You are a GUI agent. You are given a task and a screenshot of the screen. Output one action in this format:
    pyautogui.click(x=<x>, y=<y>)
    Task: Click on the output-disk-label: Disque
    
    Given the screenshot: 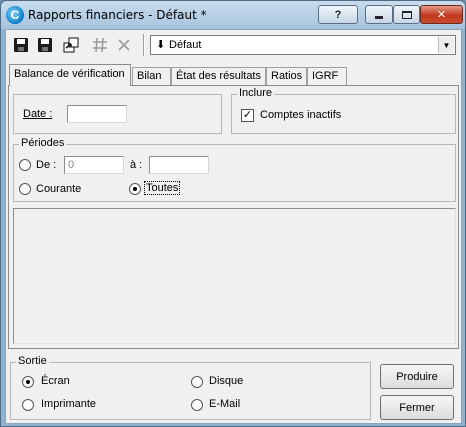 What is the action you would take?
    pyautogui.click(x=226, y=381)
    